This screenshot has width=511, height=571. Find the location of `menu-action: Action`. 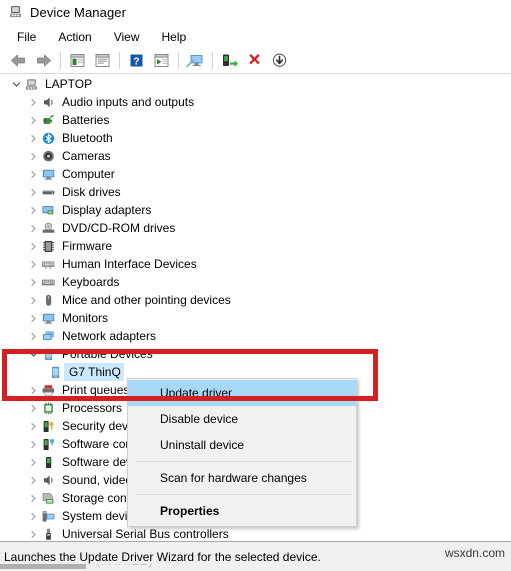

menu-action: Action is located at coordinates (74, 37).